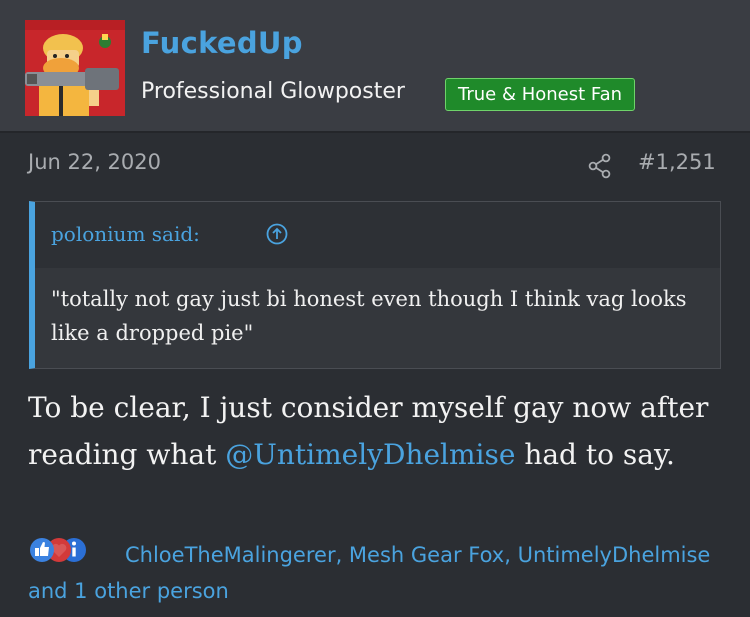 This screenshot has height=617, width=750. What do you see at coordinates (600, 166) in the screenshot?
I see `share-icon` at bounding box center [600, 166].